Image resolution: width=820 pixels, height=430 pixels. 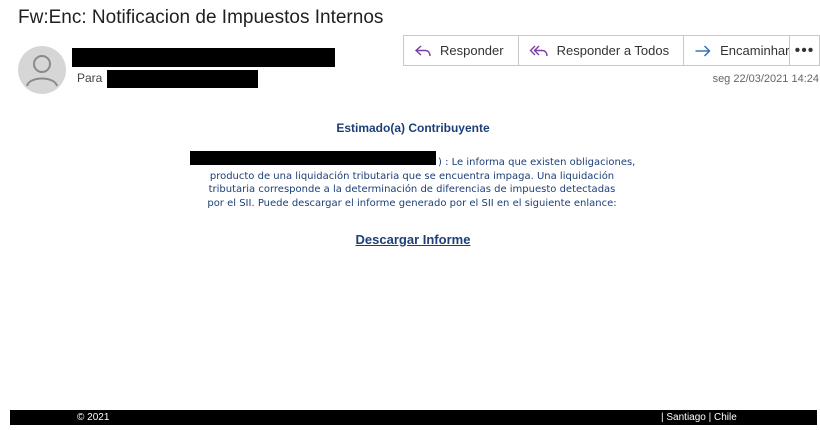 What do you see at coordinates (613, 50) in the screenshot?
I see `reply-all-label: Responder a Todos` at bounding box center [613, 50].